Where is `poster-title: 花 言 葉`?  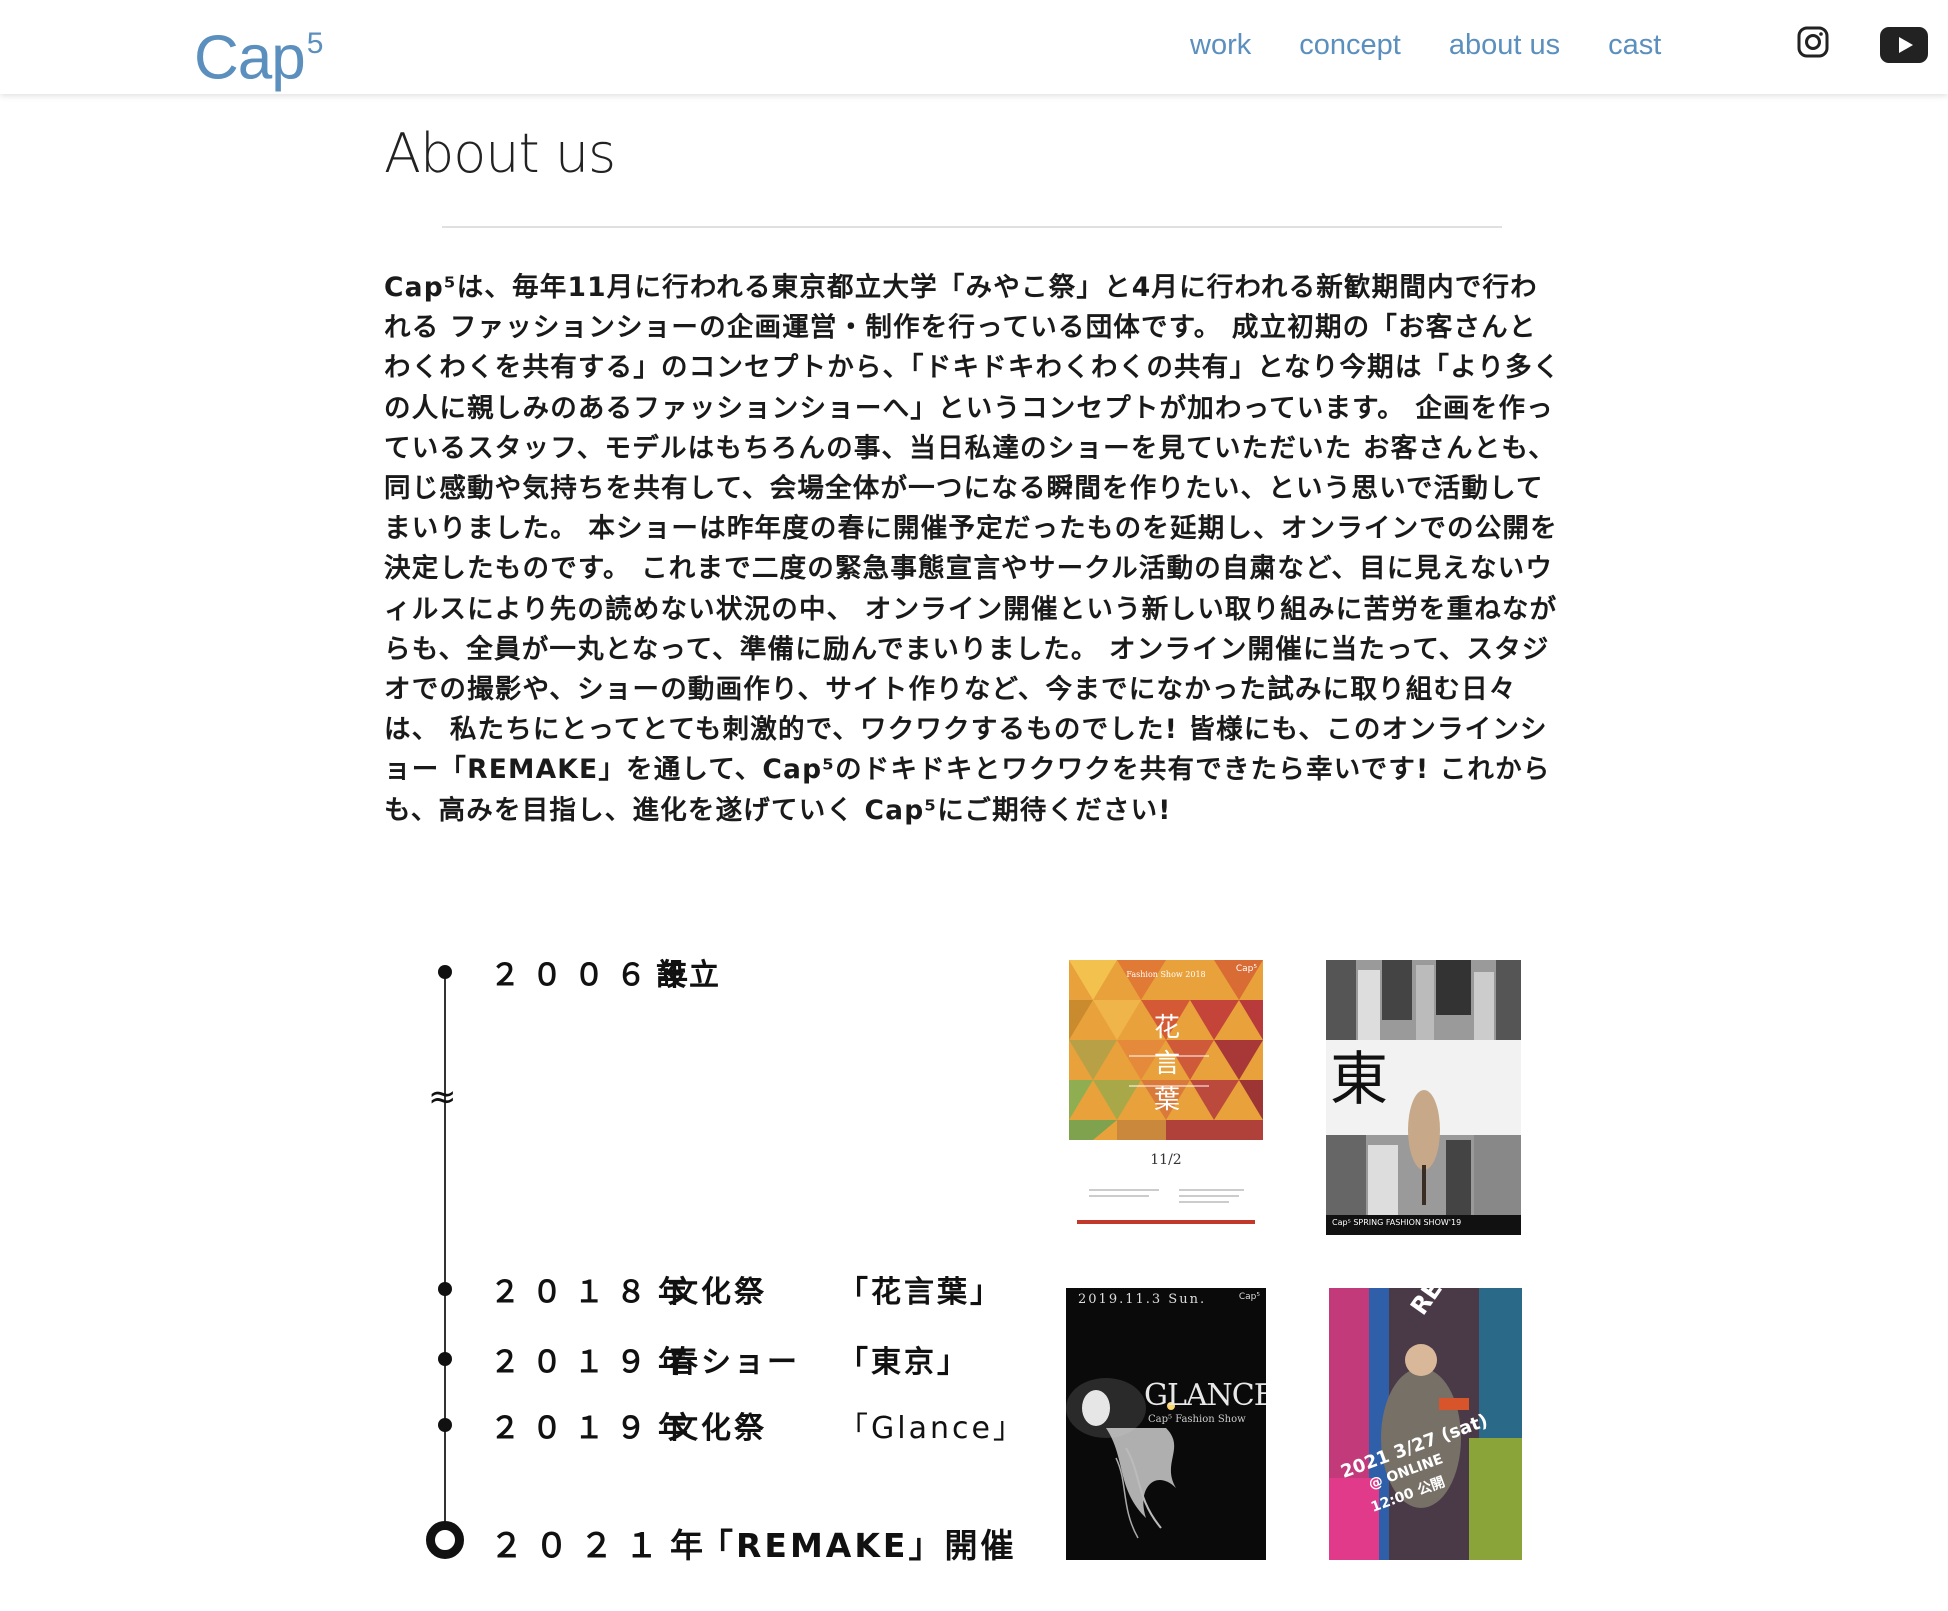 poster-title: 花 言 葉 is located at coordinates (1166, 1064).